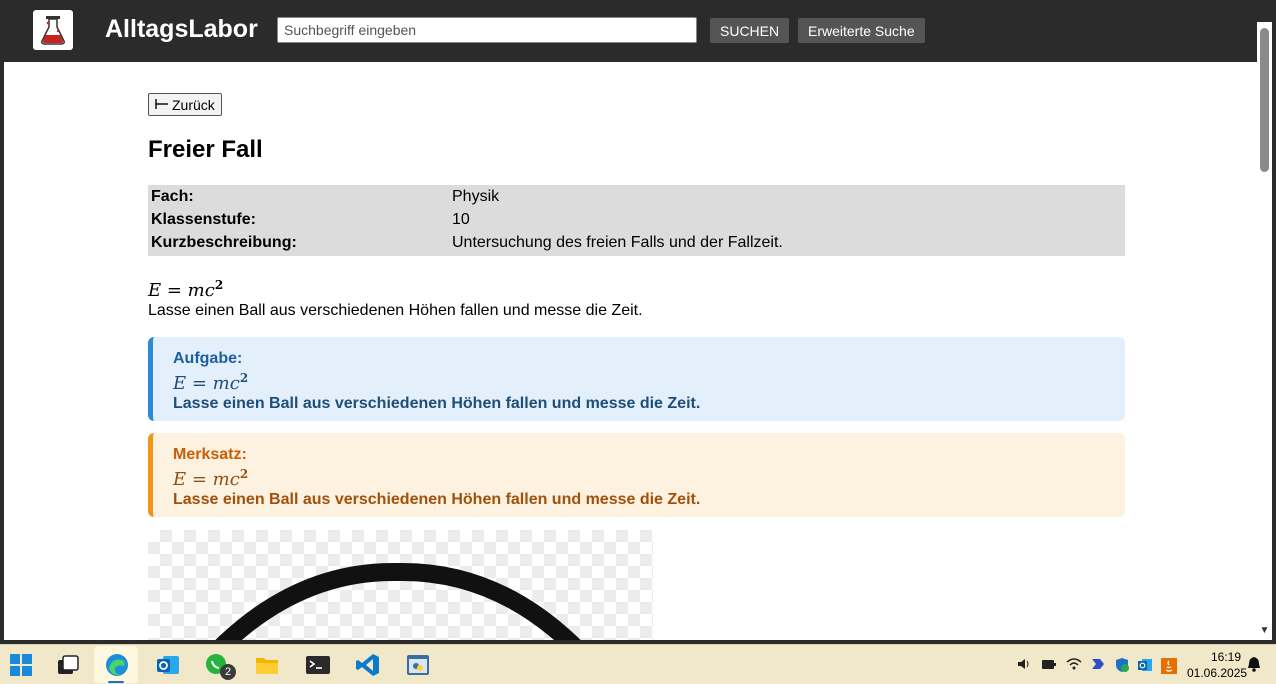  I want to click on speaker-icon, so click(1024, 665).